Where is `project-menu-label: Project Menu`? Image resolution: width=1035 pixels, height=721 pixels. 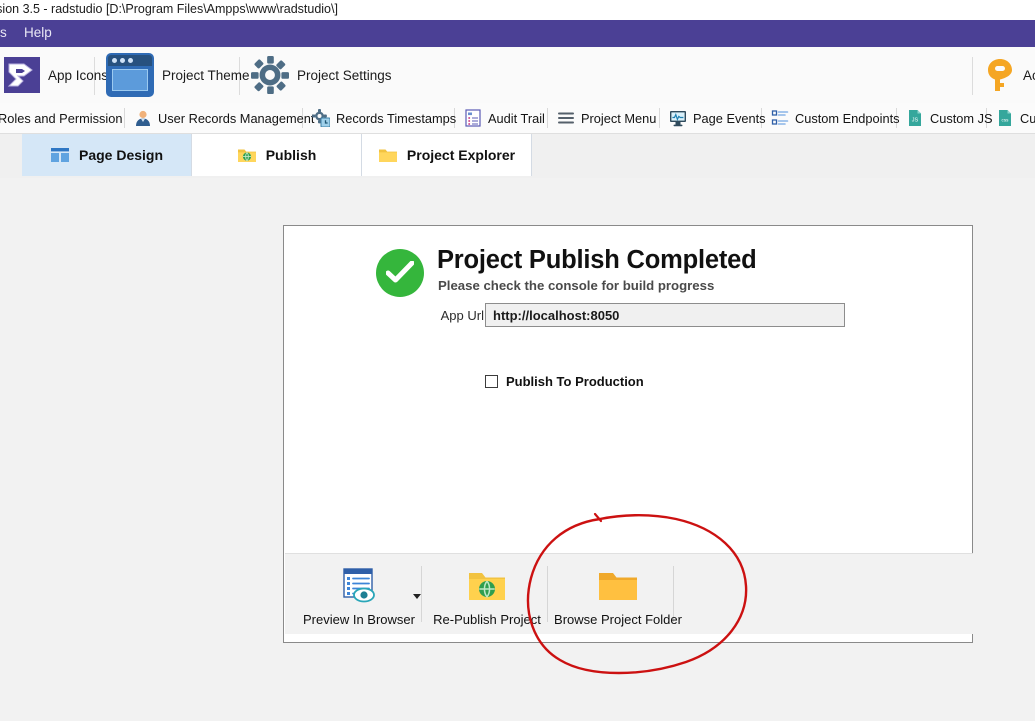 project-menu-label: Project Menu is located at coordinates (619, 118).